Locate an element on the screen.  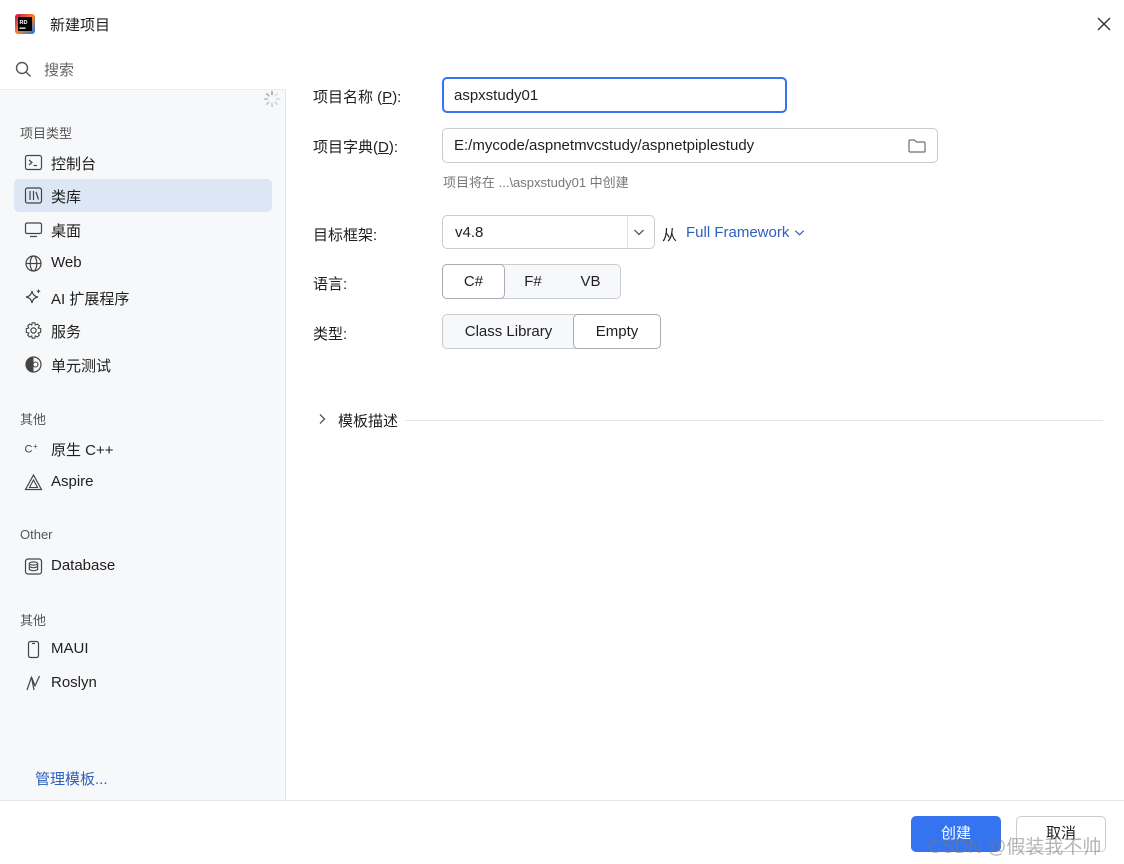
svg-text: C is located at coordinates (29, 450).